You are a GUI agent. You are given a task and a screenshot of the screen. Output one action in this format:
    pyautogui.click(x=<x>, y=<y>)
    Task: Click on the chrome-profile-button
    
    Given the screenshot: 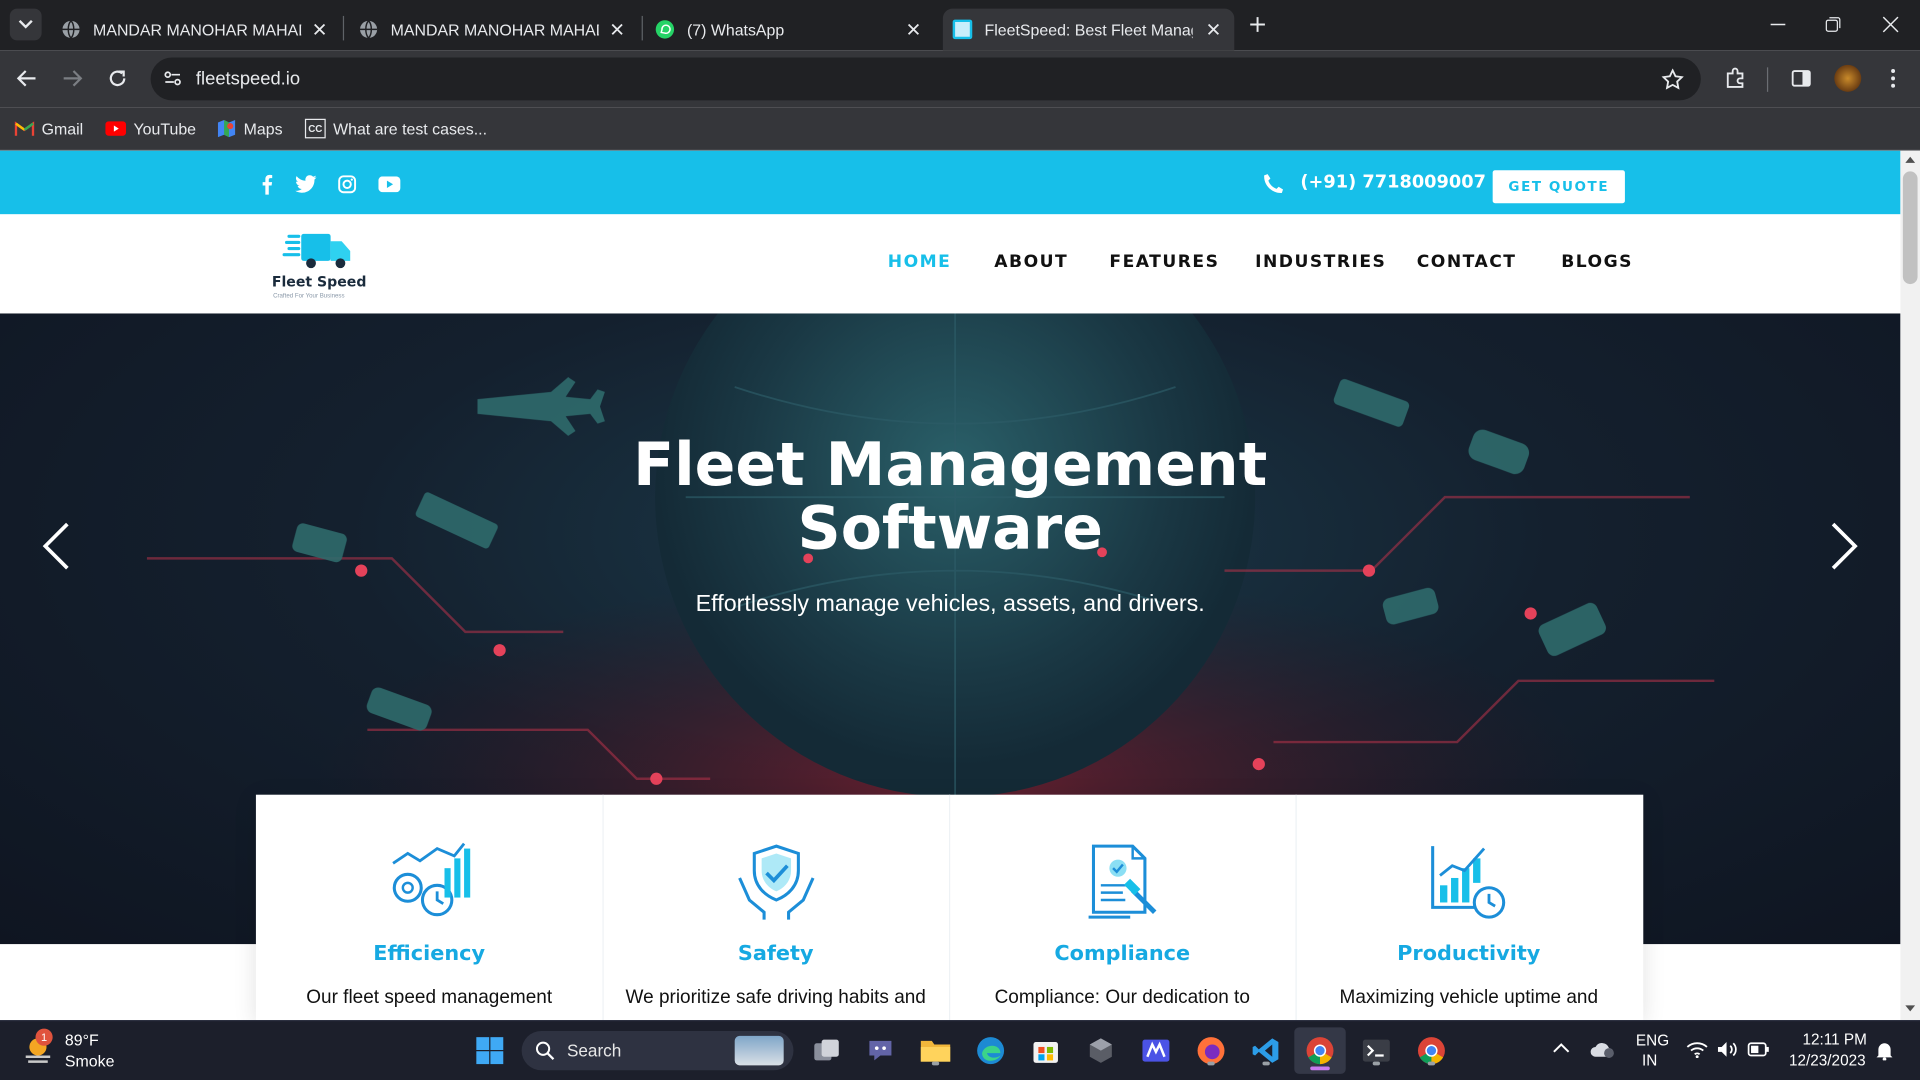 What is the action you would take?
    pyautogui.click(x=1431, y=1050)
    